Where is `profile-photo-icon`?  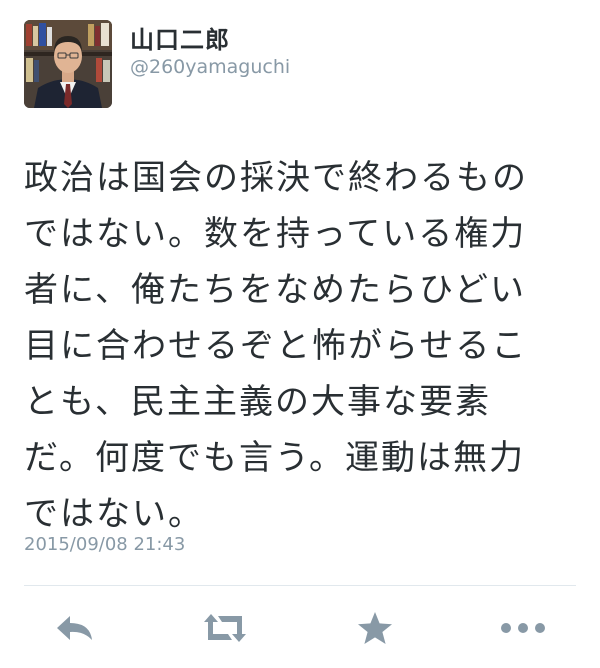 profile-photo-icon is located at coordinates (68, 64).